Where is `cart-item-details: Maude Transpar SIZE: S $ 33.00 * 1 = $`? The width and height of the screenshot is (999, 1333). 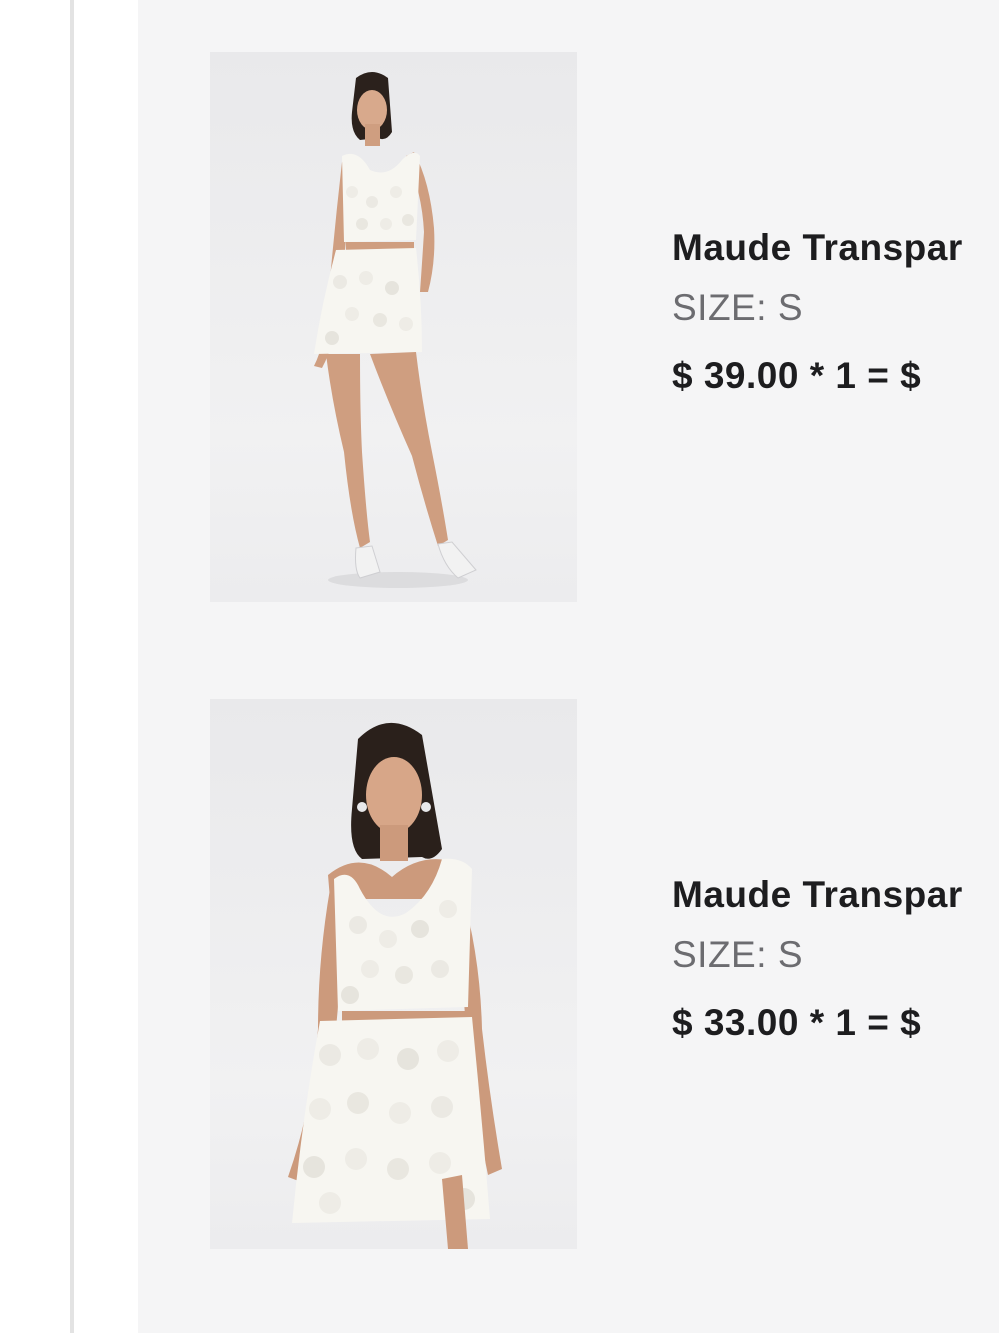 cart-item-details: Maude Transpar SIZE: S $ 33.00 * 1 = $ is located at coordinates (835, 958).